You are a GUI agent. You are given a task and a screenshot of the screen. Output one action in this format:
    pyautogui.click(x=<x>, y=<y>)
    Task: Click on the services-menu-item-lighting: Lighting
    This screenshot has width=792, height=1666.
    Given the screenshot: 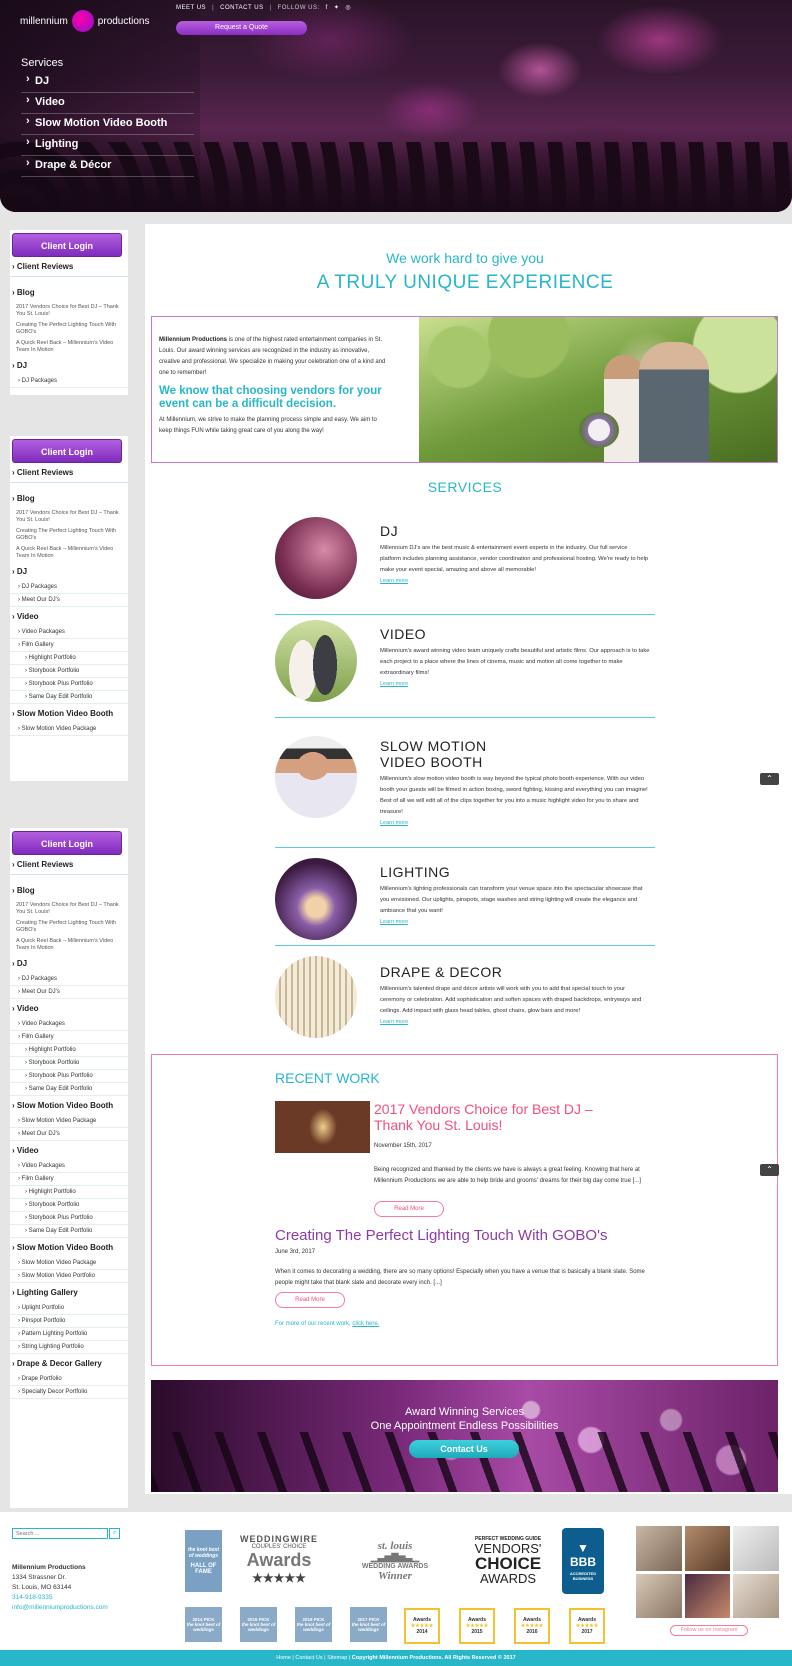 What is the action you would take?
    pyautogui.click(x=107, y=145)
    